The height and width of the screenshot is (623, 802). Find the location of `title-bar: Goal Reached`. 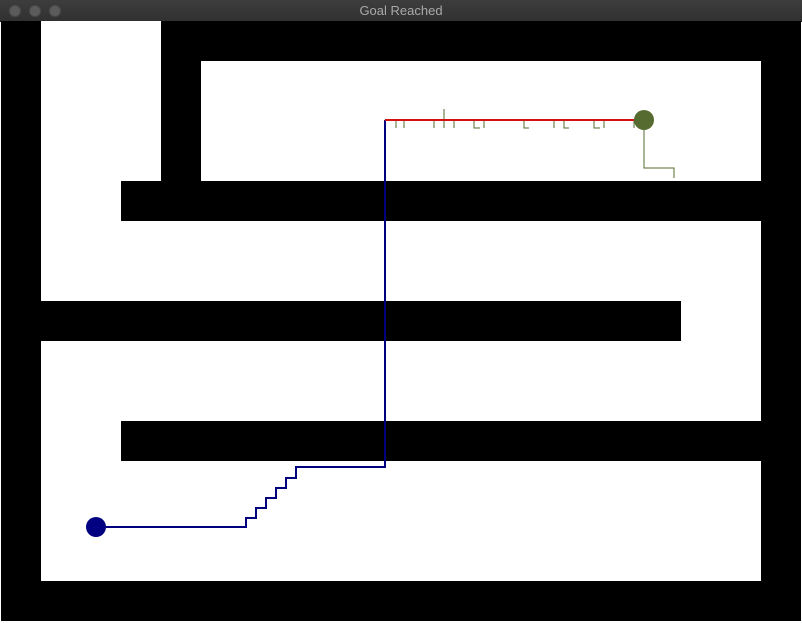

title-bar: Goal Reached is located at coordinates (401, 11).